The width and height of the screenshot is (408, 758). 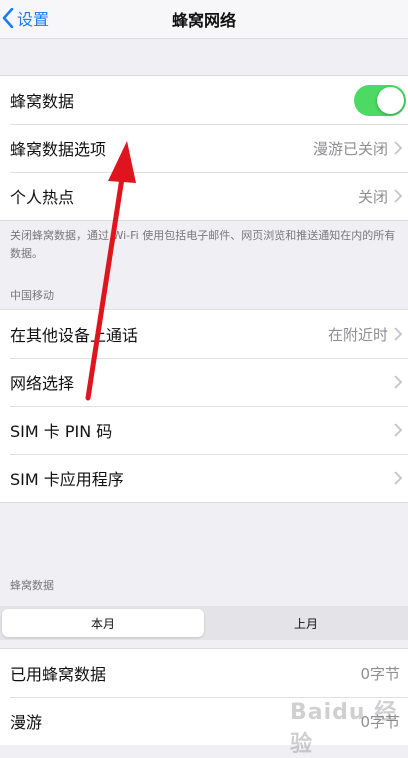 I want to click on period-segmented-control: 本月 上月, so click(x=204, y=623).